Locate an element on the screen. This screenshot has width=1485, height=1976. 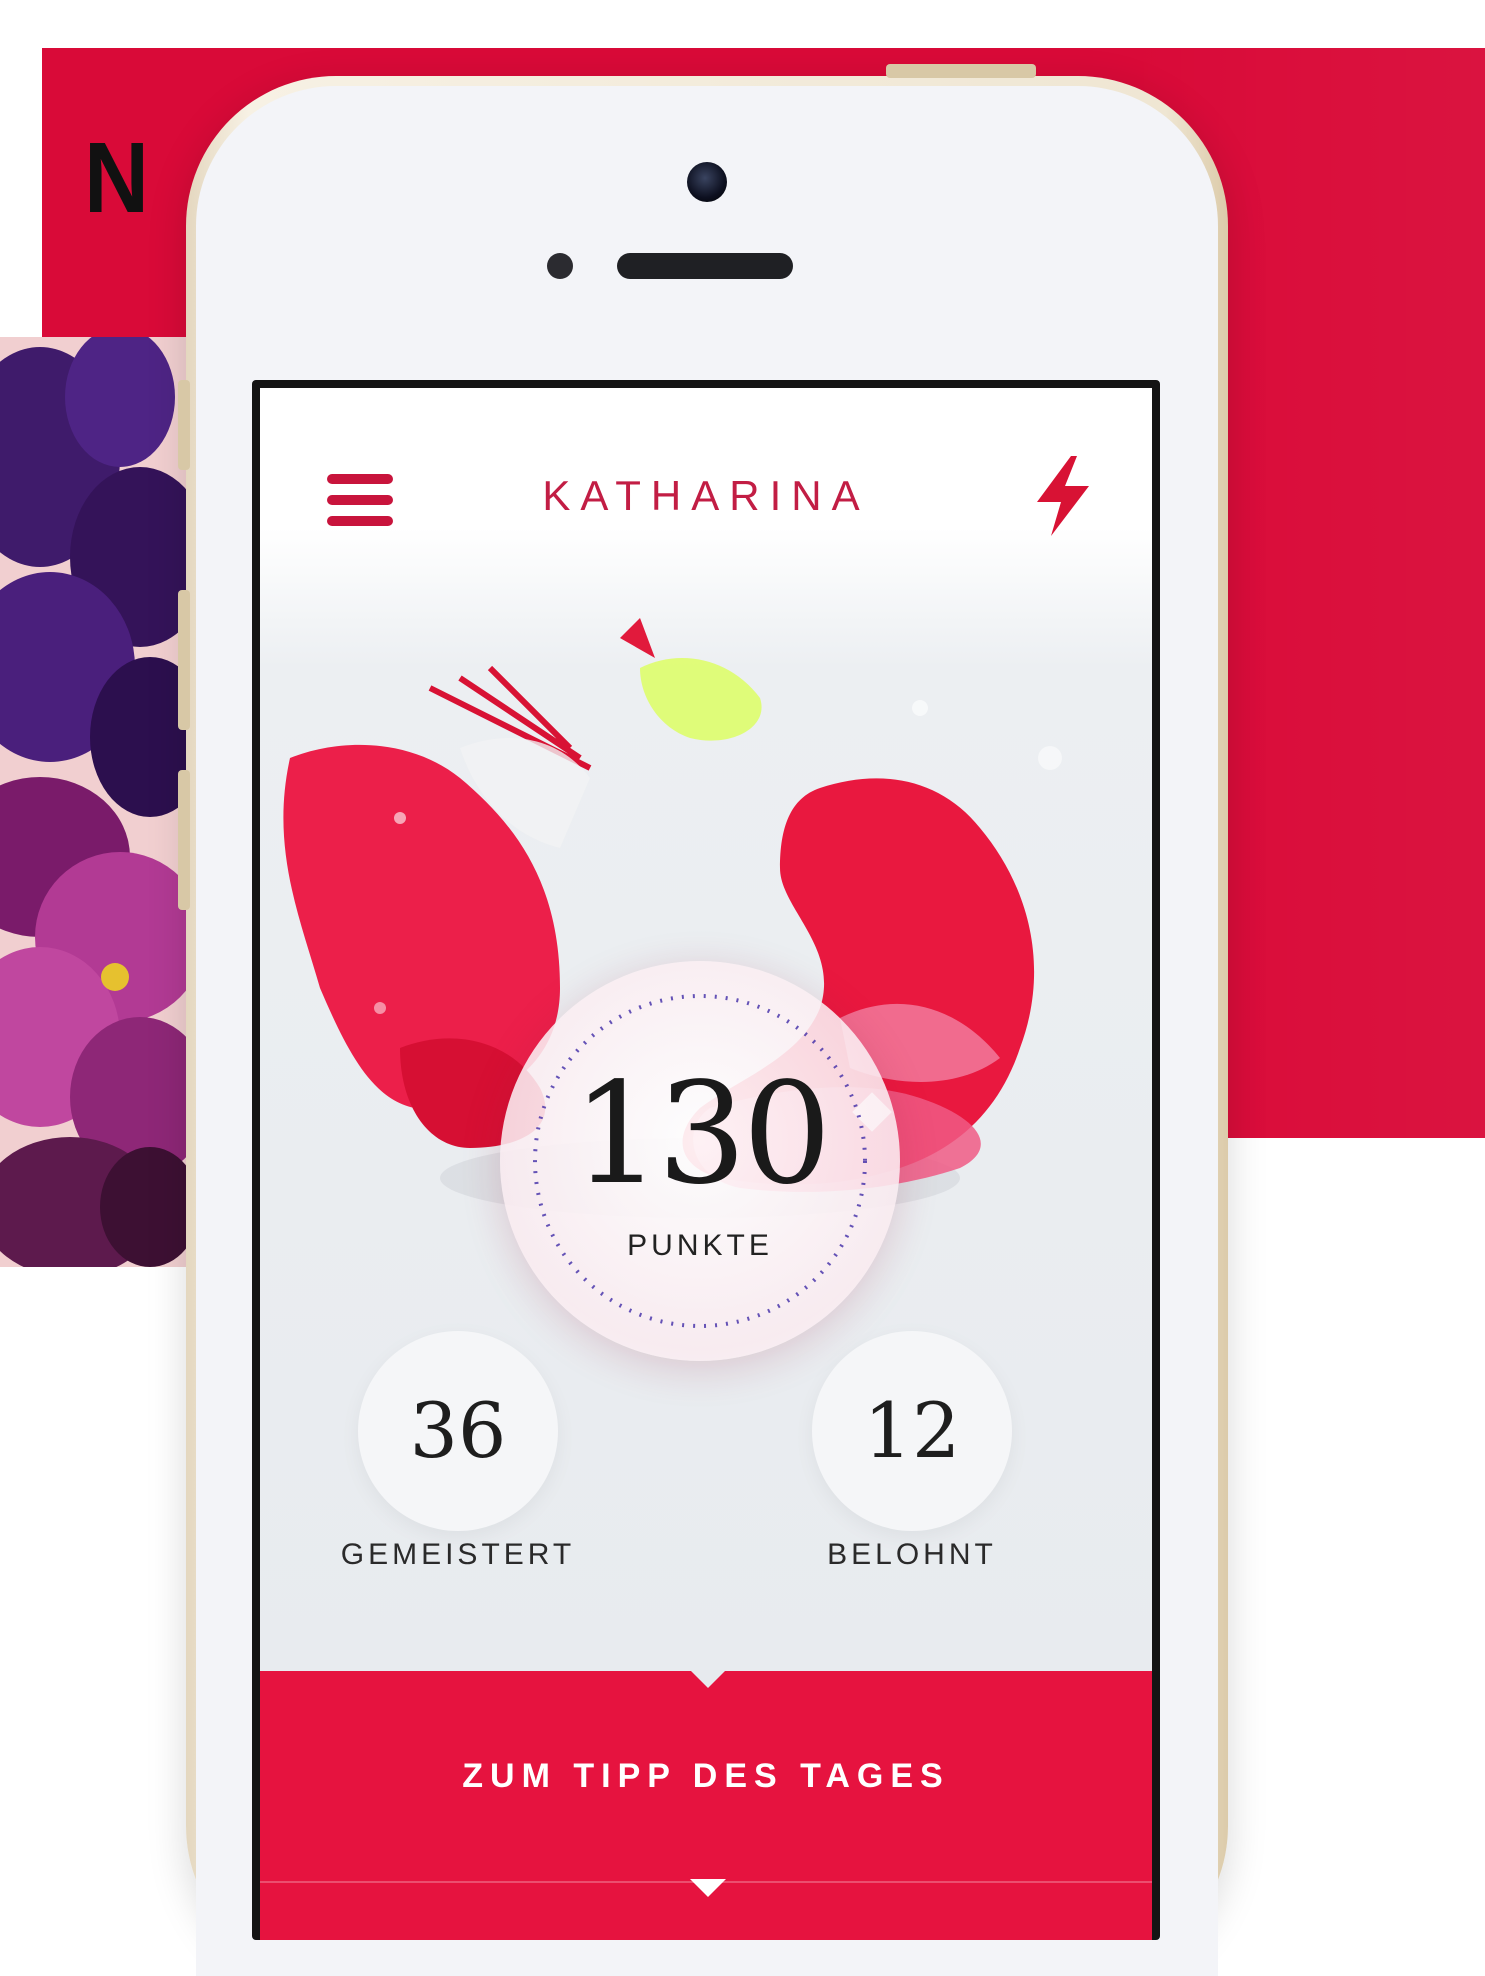
app-header: KATHARINA is located at coordinates (706, 478).